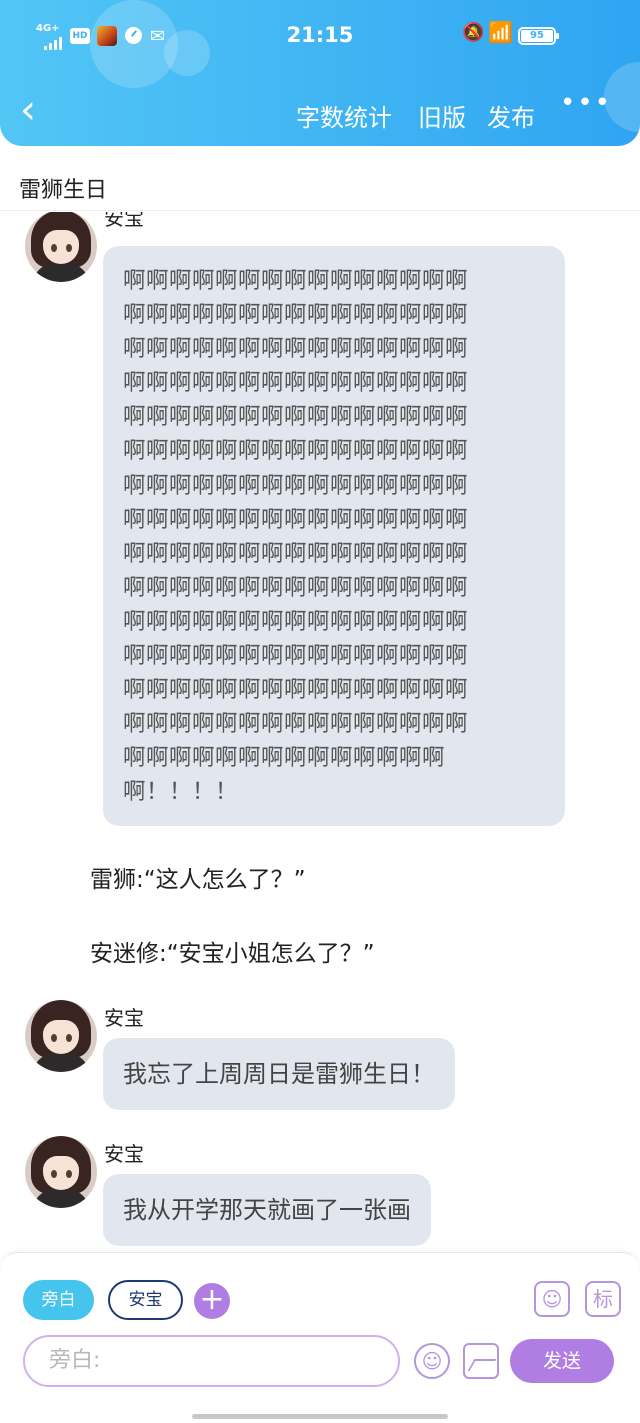  What do you see at coordinates (320, 73) in the screenshot?
I see `header-bar: 4G+ HD ✉ 21:15 🔕 📶 95 ‹ 字数统计 旧版 发布 •••` at bounding box center [320, 73].